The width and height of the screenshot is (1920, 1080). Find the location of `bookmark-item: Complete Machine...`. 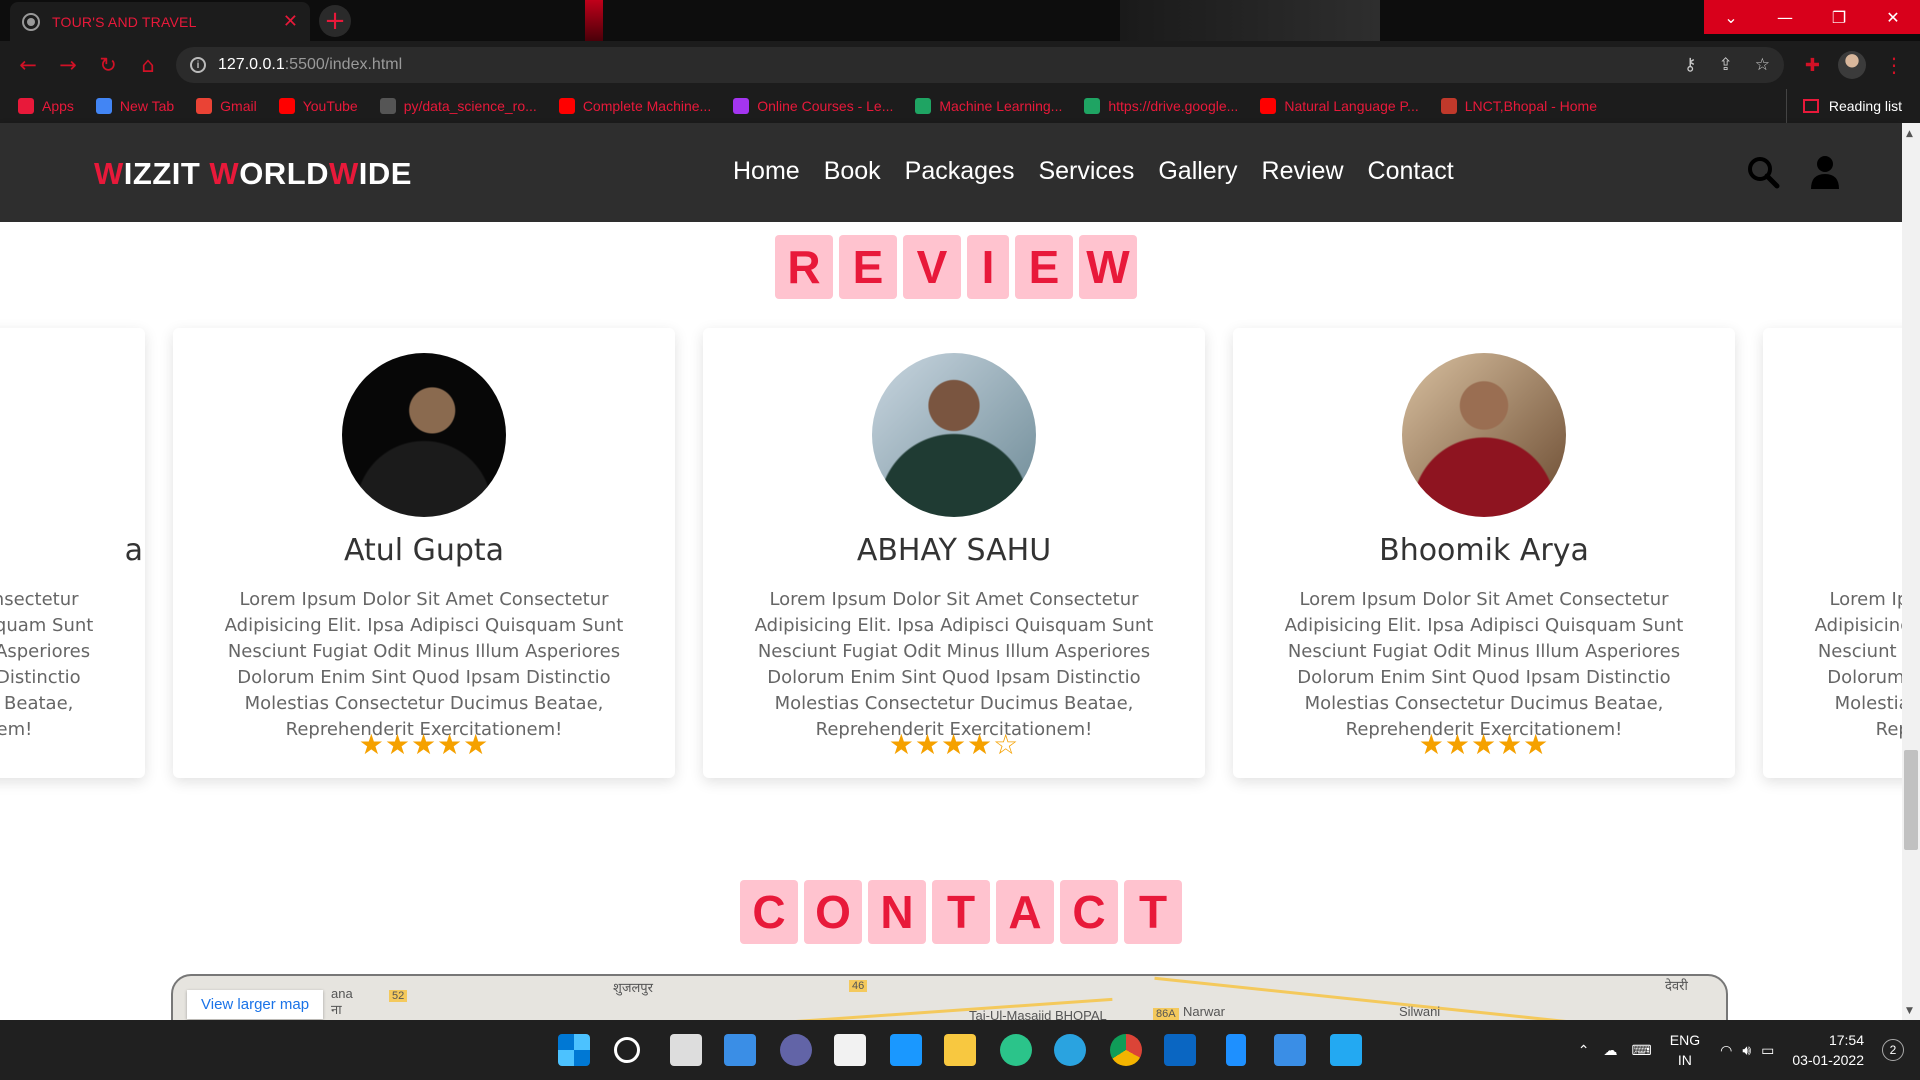

bookmark-item: Complete Machine... is located at coordinates (634, 106).